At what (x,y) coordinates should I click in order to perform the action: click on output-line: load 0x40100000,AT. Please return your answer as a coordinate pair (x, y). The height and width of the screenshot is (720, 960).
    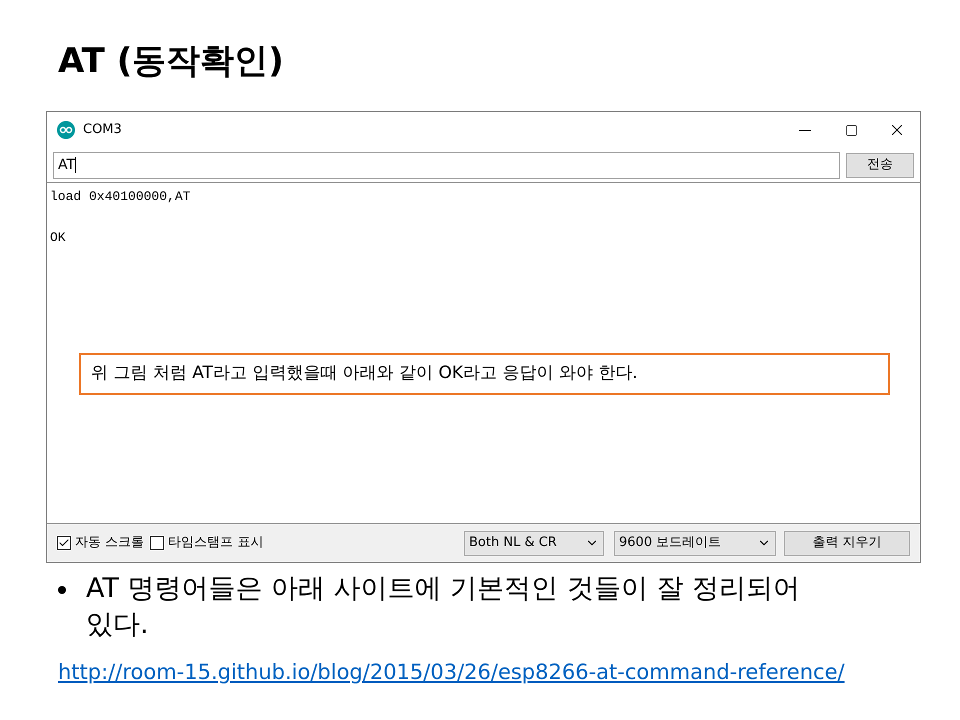
    Looking at the image, I should click on (120, 196).